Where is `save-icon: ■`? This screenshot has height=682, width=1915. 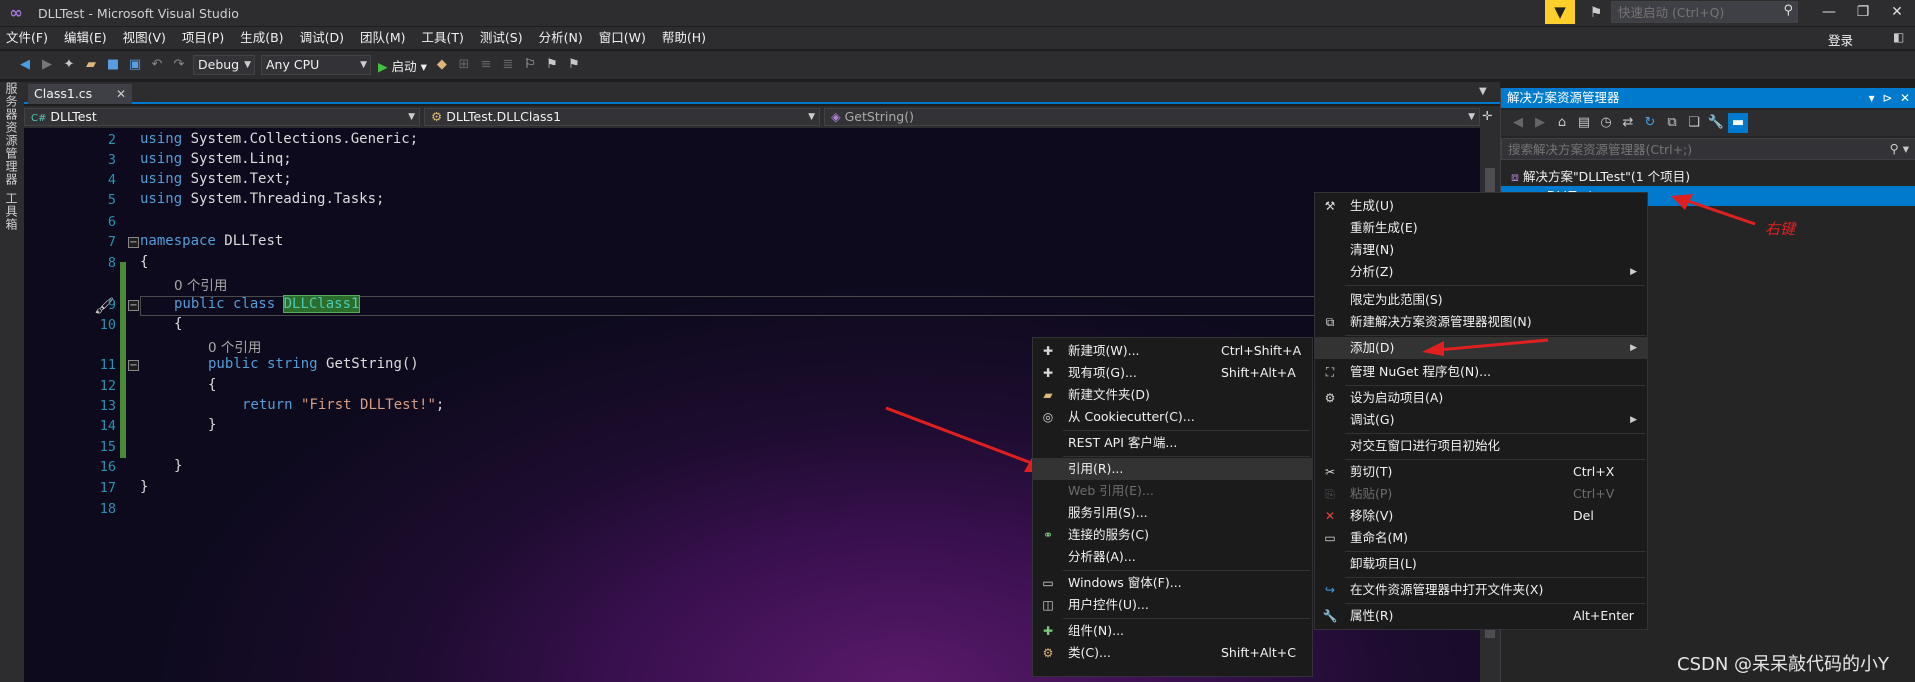
save-icon: ■ is located at coordinates (113, 65).